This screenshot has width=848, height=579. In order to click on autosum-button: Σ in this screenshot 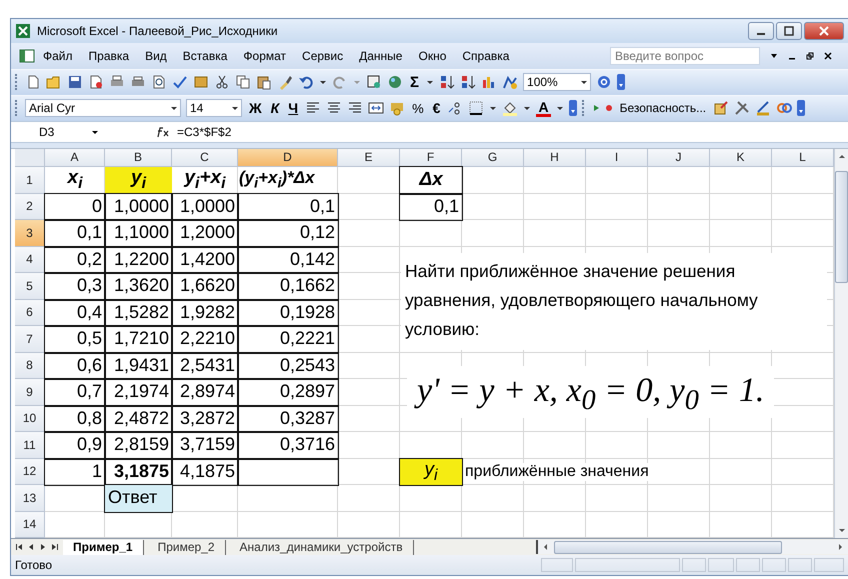, I will do `click(415, 82)`.